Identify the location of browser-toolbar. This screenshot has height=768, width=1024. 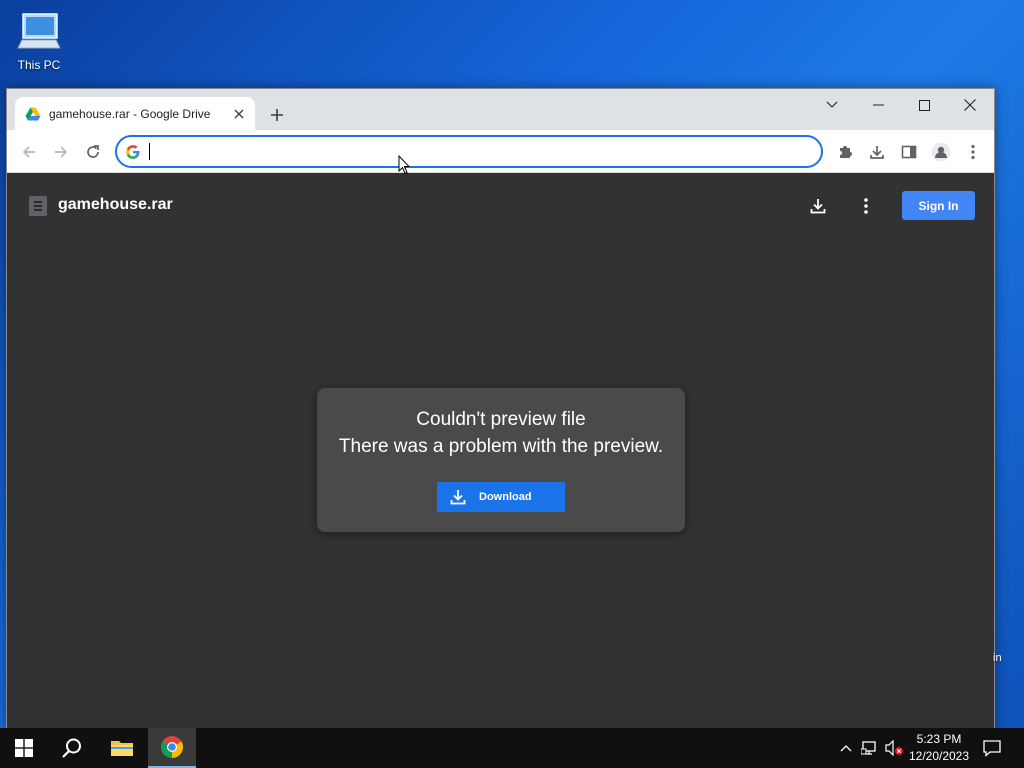
(500, 151).